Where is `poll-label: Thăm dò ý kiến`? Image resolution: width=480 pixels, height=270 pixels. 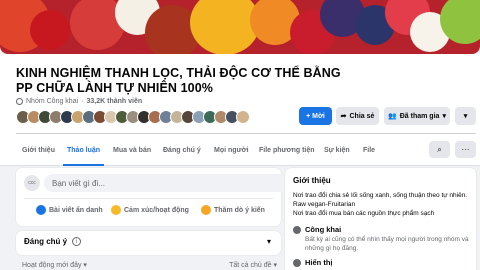
poll-label: Thăm dò ý kiến is located at coordinates (239, 210).